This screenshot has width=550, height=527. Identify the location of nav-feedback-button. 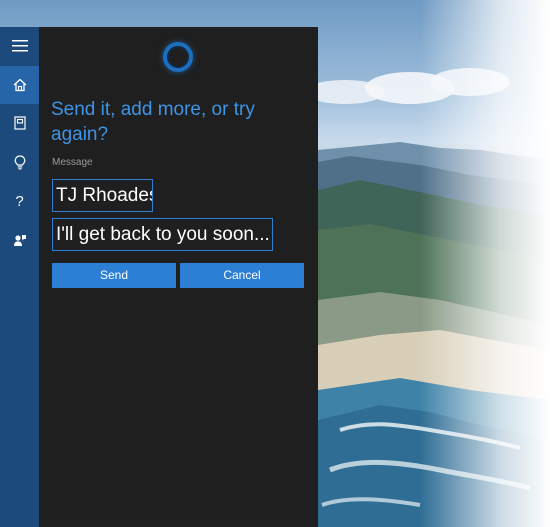
(19, 240).